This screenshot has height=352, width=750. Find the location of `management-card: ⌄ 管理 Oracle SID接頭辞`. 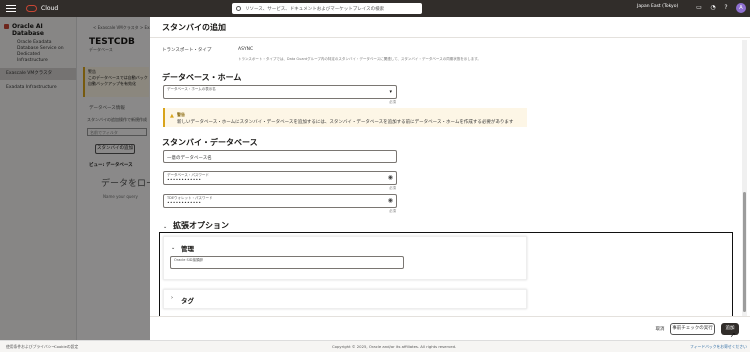

management-card: ⌄ 管理 Oracle SID接頭辞 is located at coordinates (345, 258).